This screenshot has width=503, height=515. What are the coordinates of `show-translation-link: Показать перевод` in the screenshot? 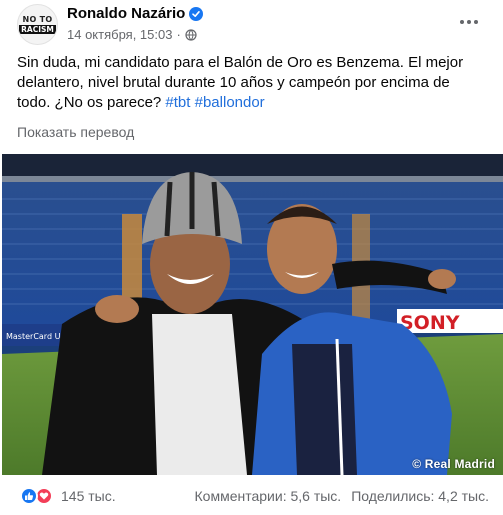 It's located at (75, 132).